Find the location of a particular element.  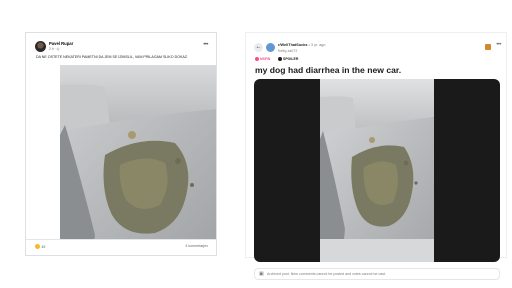

spoiler-label: SPOILER is located at coordinates (291, 59).